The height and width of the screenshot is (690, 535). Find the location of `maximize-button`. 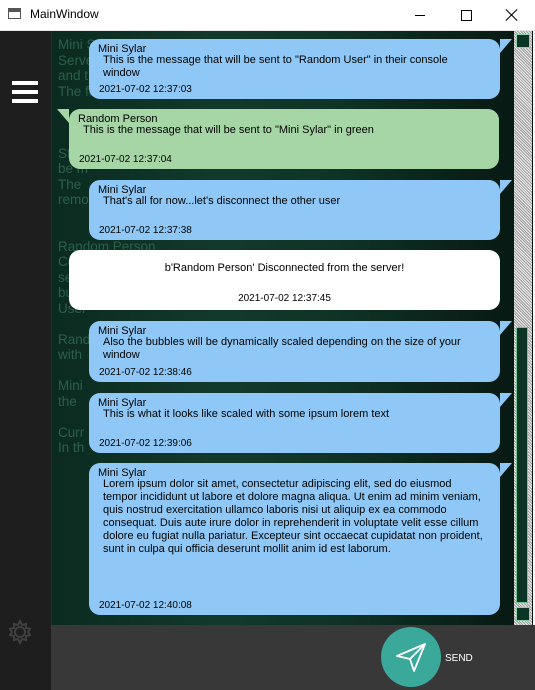

maximize-button is located at coordinates (466, 15).